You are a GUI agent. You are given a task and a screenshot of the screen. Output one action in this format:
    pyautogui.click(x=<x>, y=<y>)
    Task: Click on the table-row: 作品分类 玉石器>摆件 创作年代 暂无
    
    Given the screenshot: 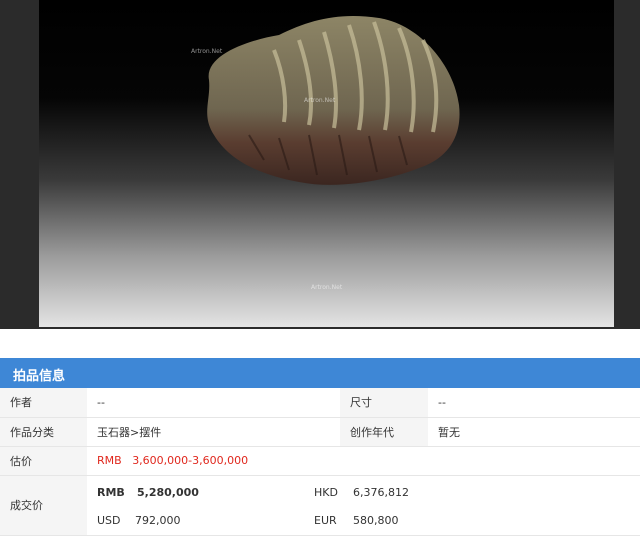 What is the action you would take?
    pyautogui.click(x=320, y=432)
    